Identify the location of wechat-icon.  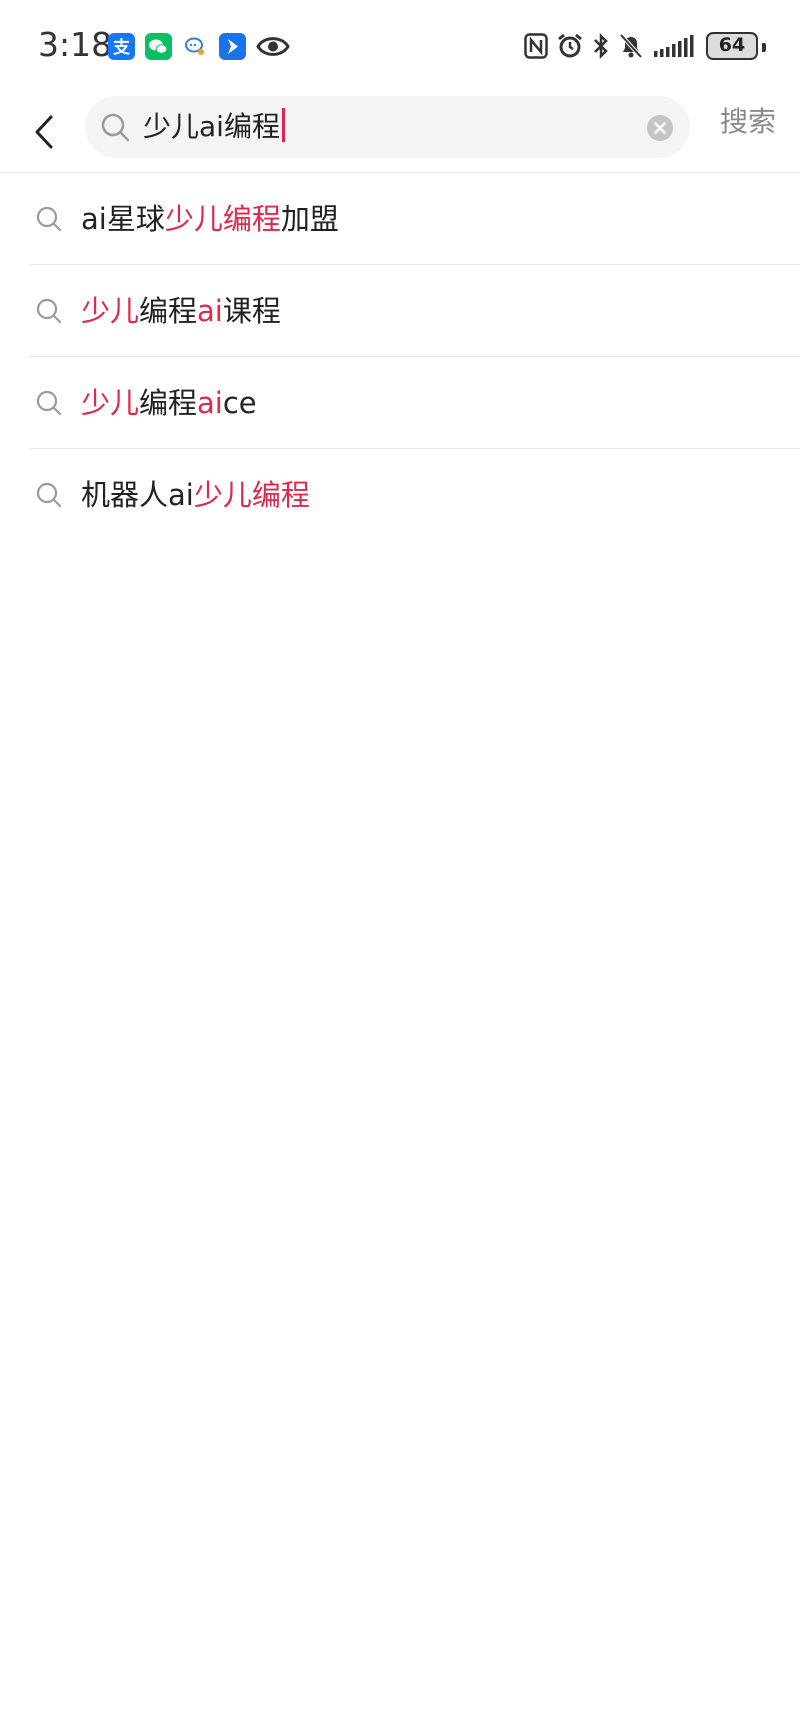
(158, 46).